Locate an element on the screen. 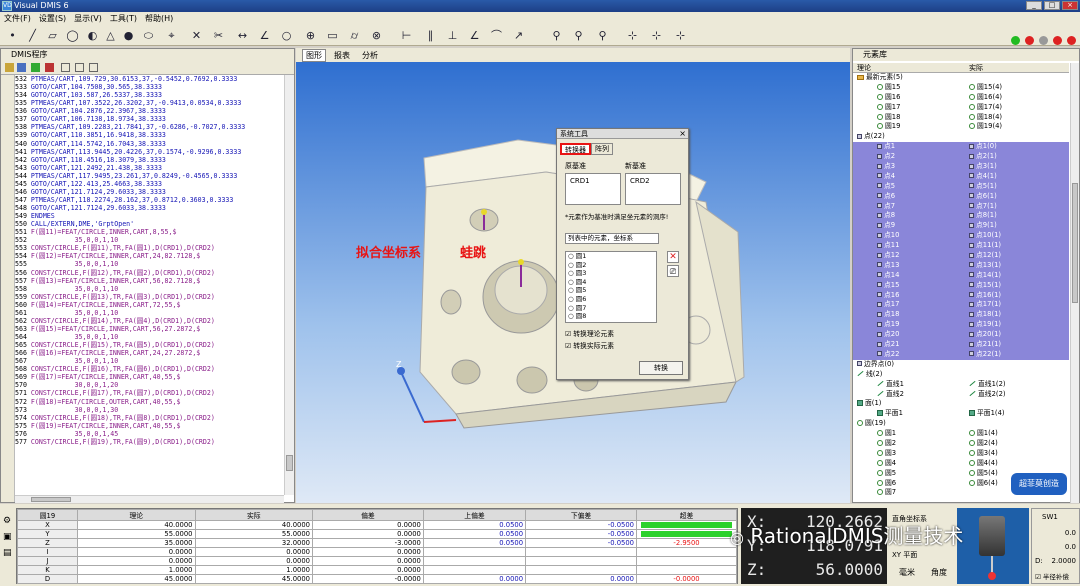 The height and width of the screenshot is (586, 1080). tree-item: 点17 点17(1) is located at coordinates (961, 305).